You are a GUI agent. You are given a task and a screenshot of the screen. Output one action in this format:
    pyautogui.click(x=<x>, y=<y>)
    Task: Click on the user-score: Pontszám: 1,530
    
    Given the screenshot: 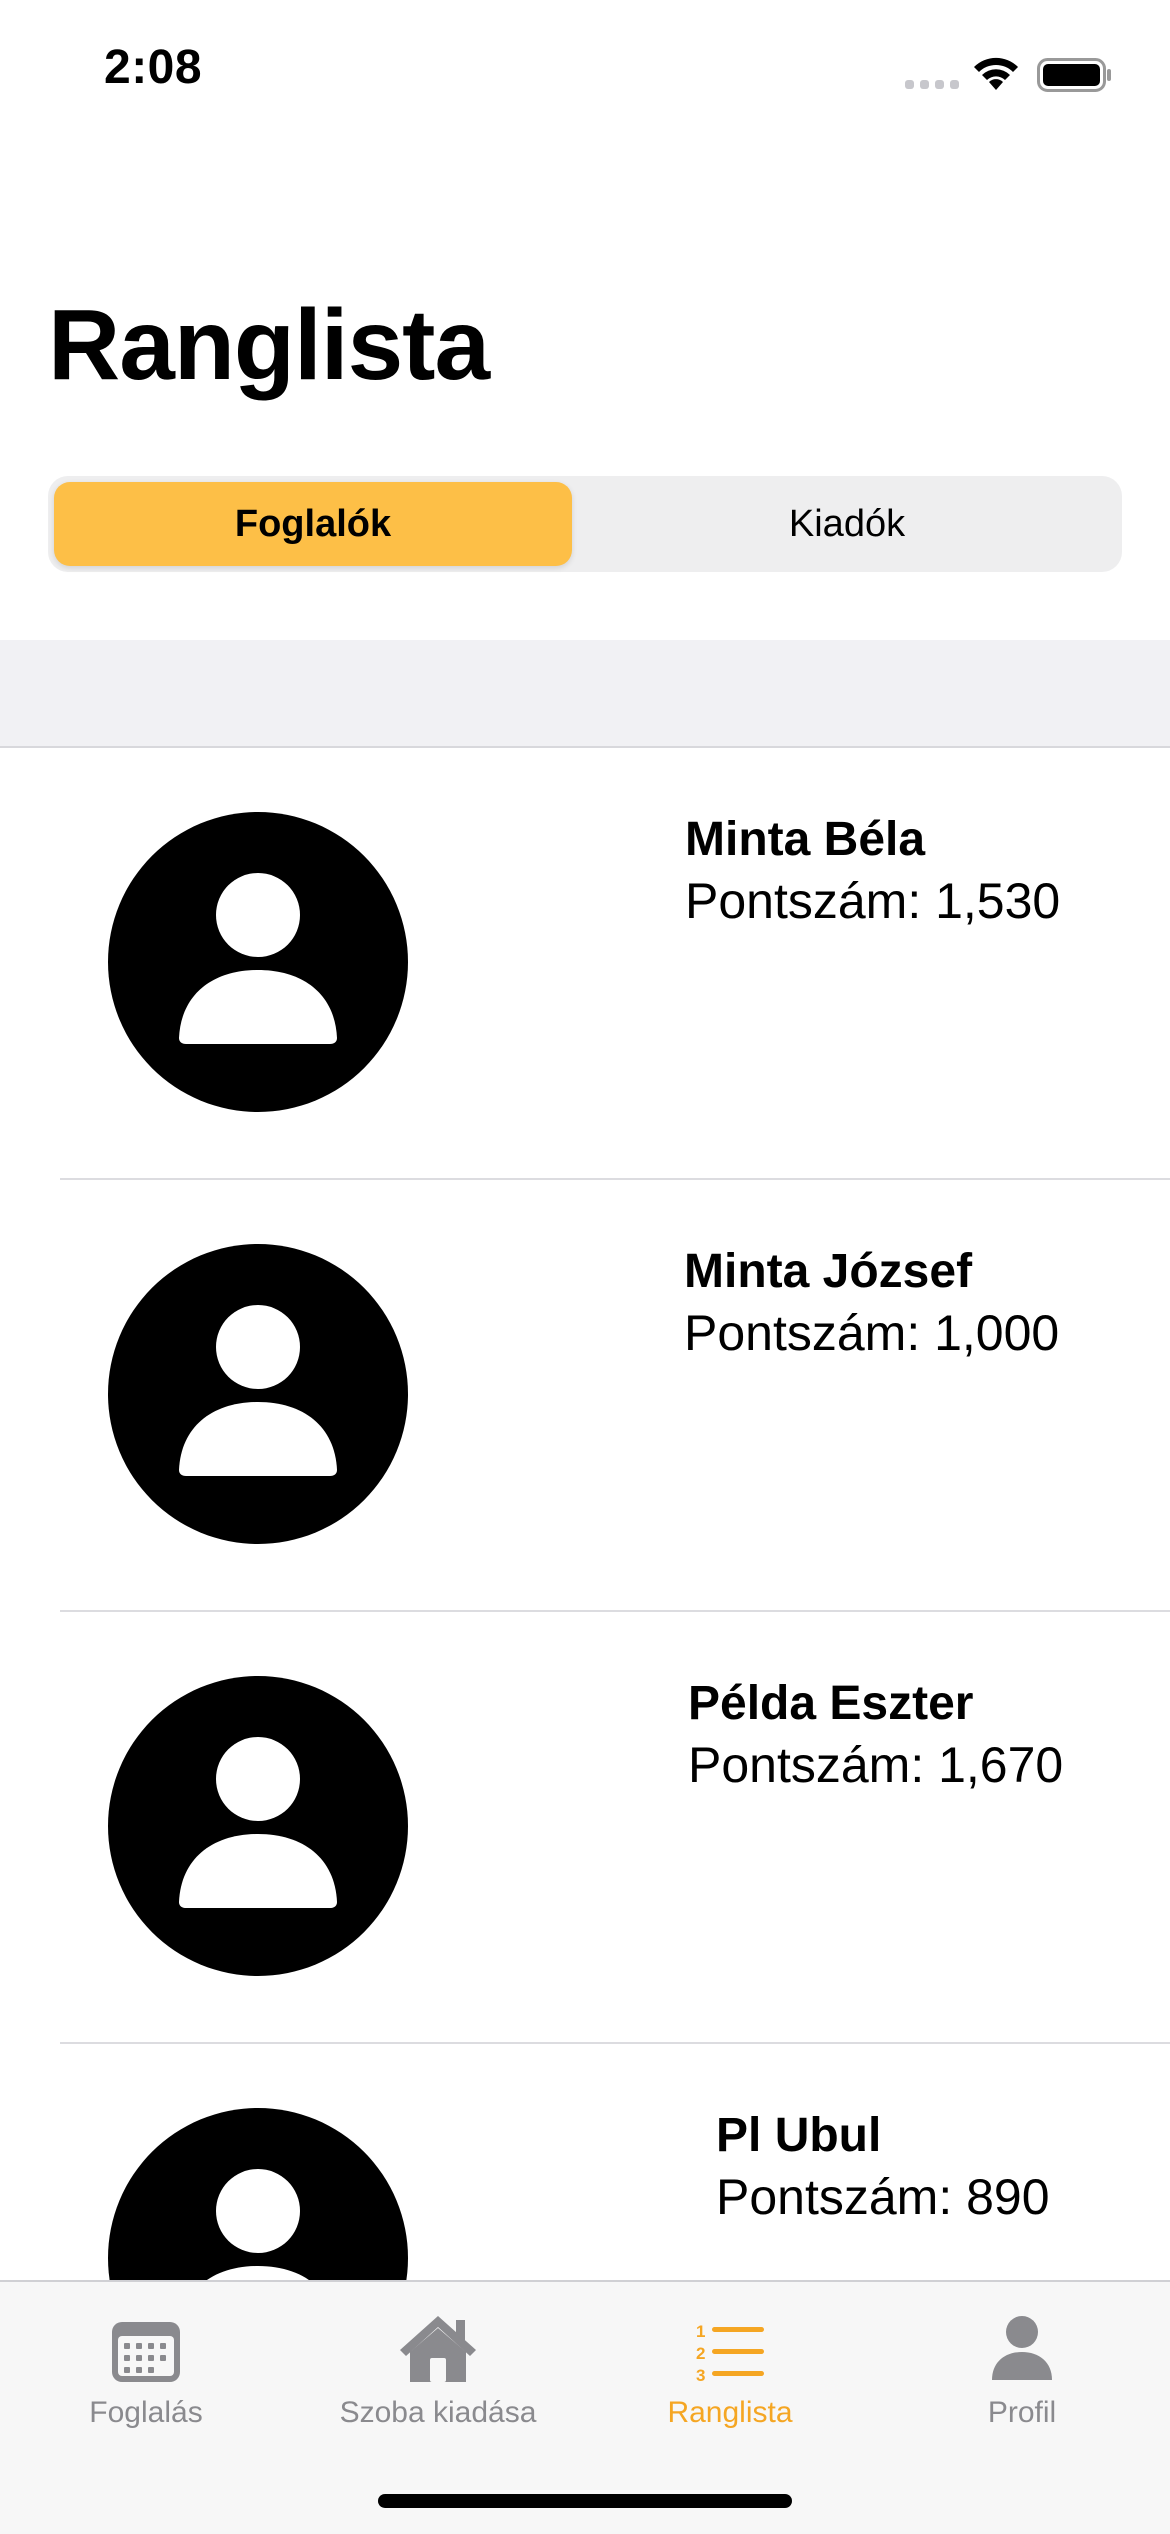 What is the action you would take?
    pyautogui.click(x=873, y=901)
    